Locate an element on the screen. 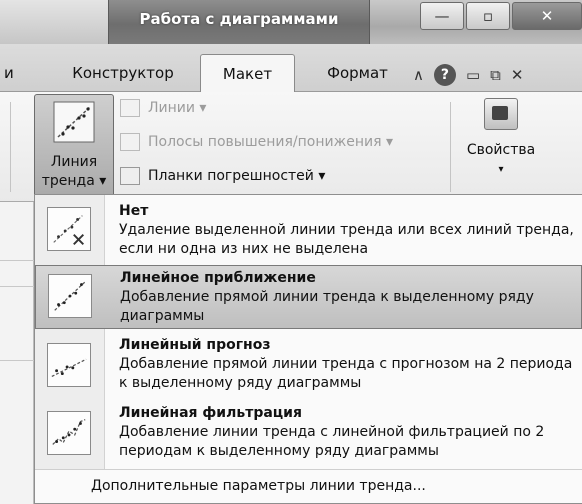  trendline-label: Линия тренда ▾ is located at coordinates (74, 171).